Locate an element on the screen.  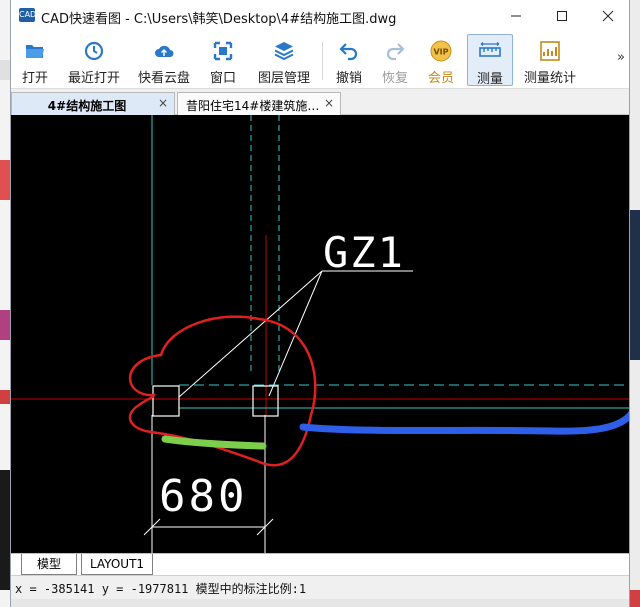
toolbar-more-button: » is located at coordinates (621, 57).